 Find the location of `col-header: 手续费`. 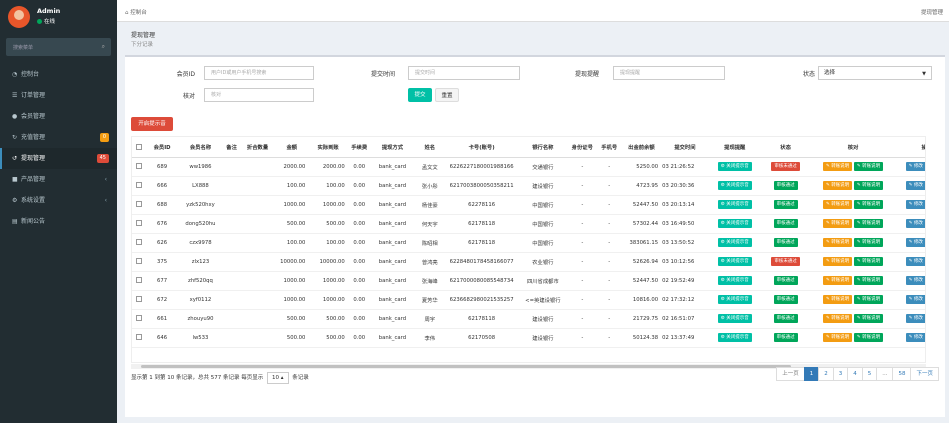

col-header: 手续费 is located at coordinates (359, 147).